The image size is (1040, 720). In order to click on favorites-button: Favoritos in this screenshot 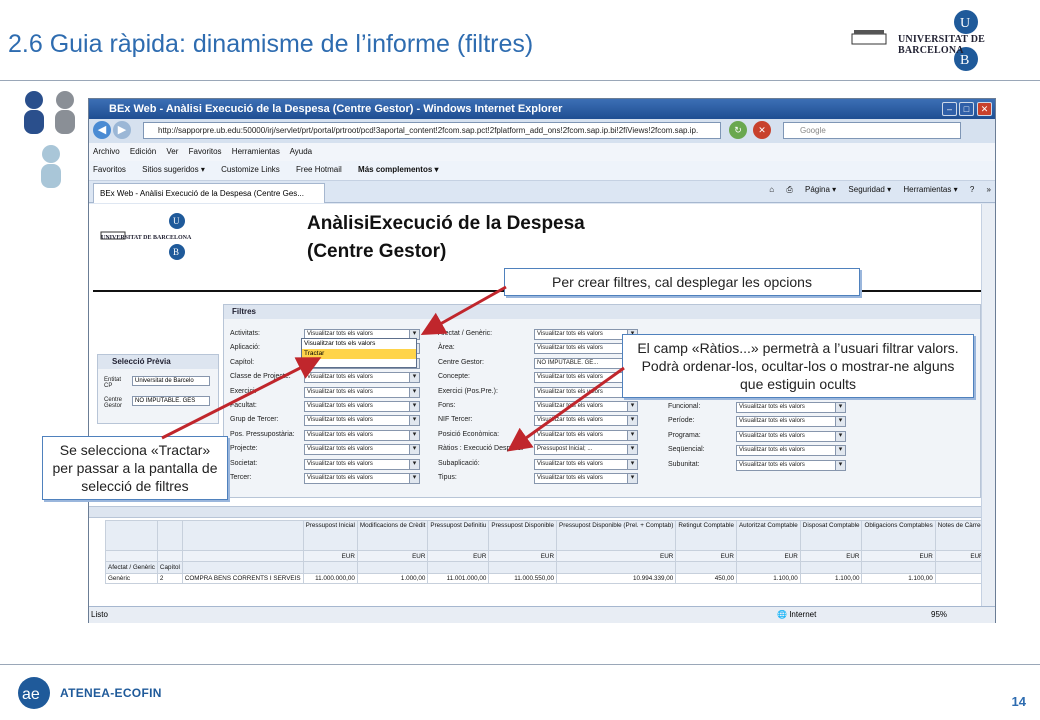, I will do `click(109, 169)`.